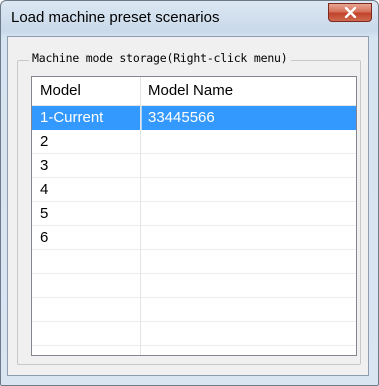  Describe the element at coordinates (194, 142) in the screenshot. I see `table-row: 2` at that location.